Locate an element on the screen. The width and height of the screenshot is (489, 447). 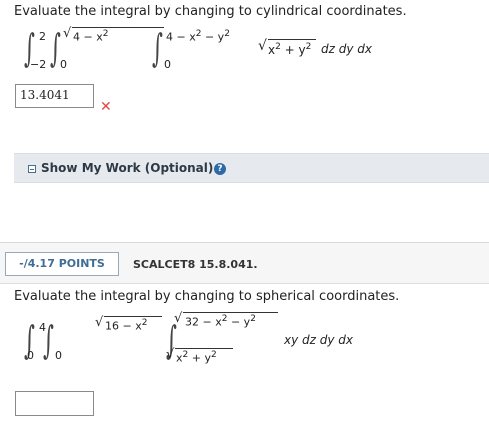
expand-plus-icon is located at coordinates (32, 169).